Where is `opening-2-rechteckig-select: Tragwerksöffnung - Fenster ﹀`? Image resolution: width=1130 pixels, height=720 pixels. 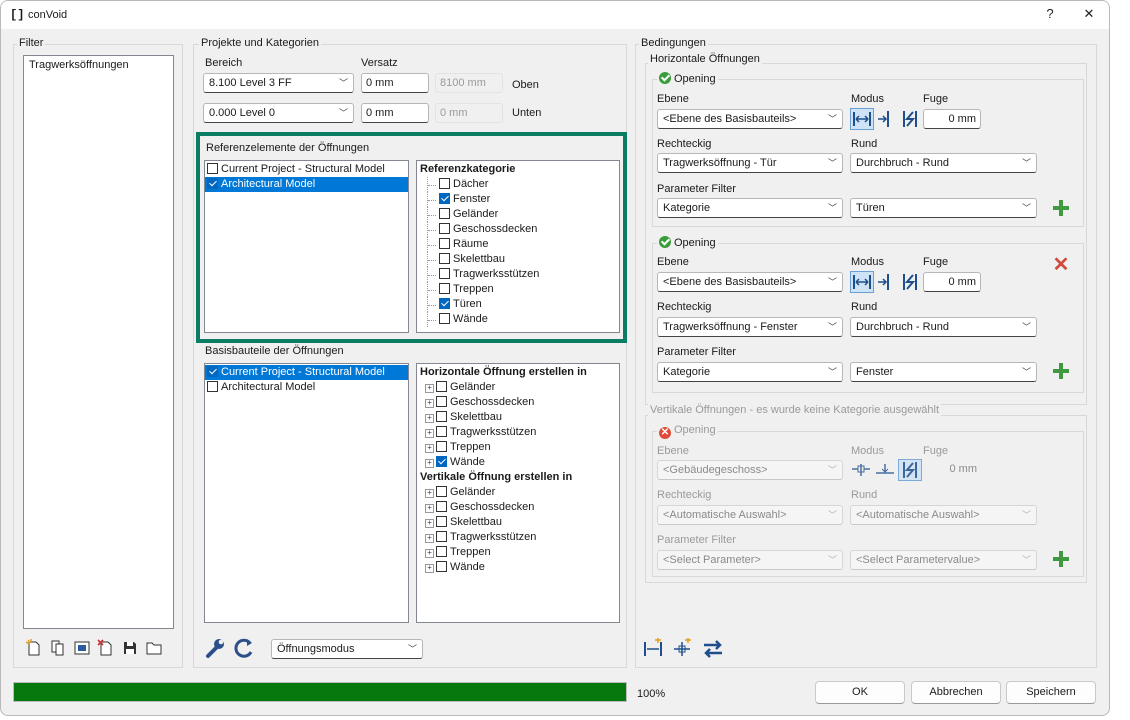 opening-2-rechteckig-select: Tragwerksöffnung - Fenster ﹀ is located at coordinates (750, 327).